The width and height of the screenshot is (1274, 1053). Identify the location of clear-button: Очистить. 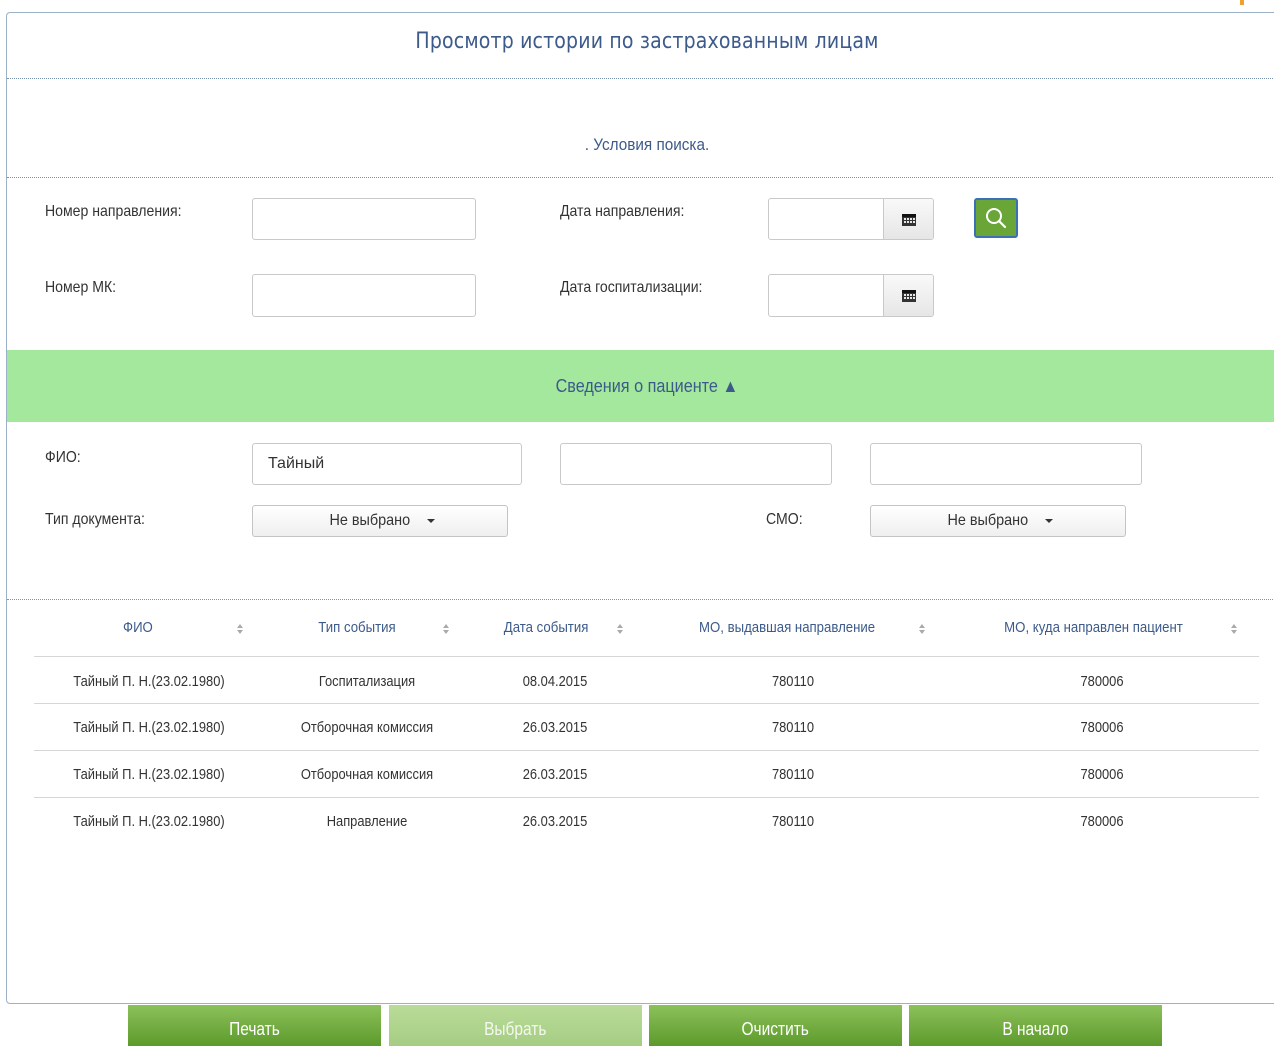
(775, 1025).